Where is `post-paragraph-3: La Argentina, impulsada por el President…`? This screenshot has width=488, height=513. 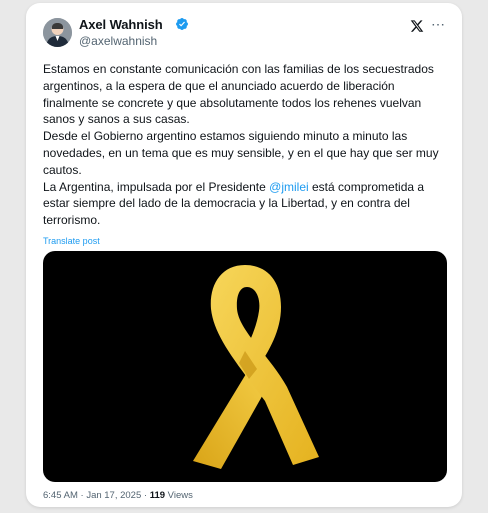
post-paragraph-3: La Argentina, impulsada por el President… is located at coordinates (245, 204).